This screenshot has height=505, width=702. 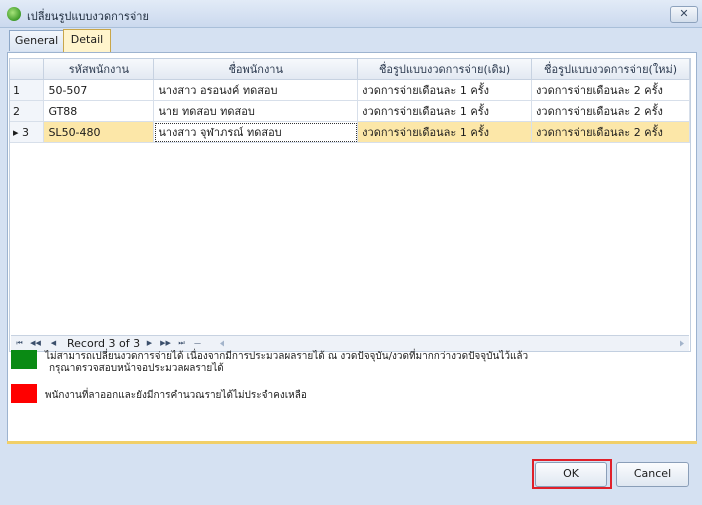 What do you see at coordinates (14, 14) in the screenshot?
I see `app-globe-icon` at bounding box center [14, 14].